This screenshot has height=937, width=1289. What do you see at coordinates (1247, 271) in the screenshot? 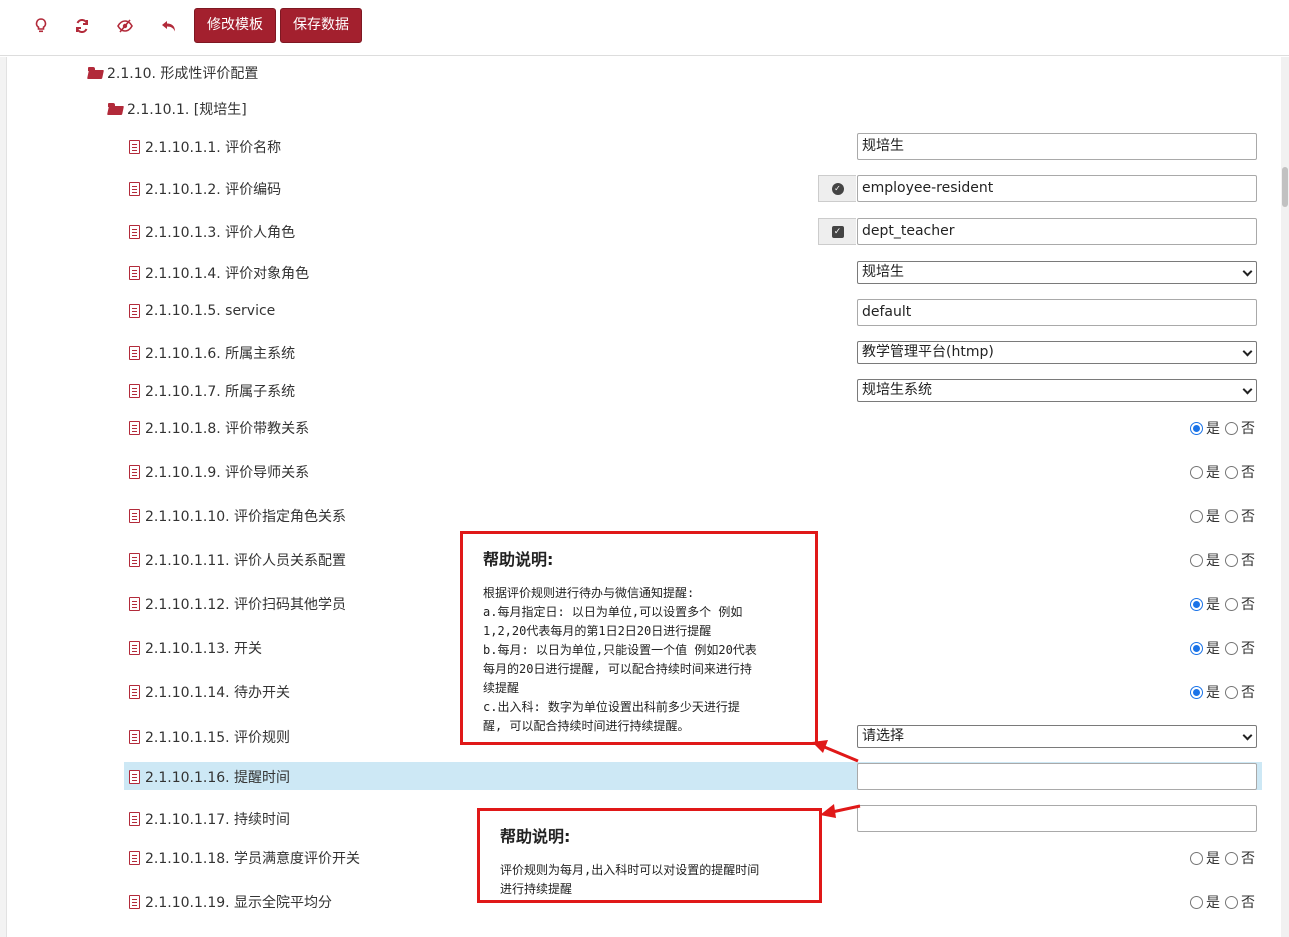
I see `chevron-down-icon` at bounding box center [1247, 271].